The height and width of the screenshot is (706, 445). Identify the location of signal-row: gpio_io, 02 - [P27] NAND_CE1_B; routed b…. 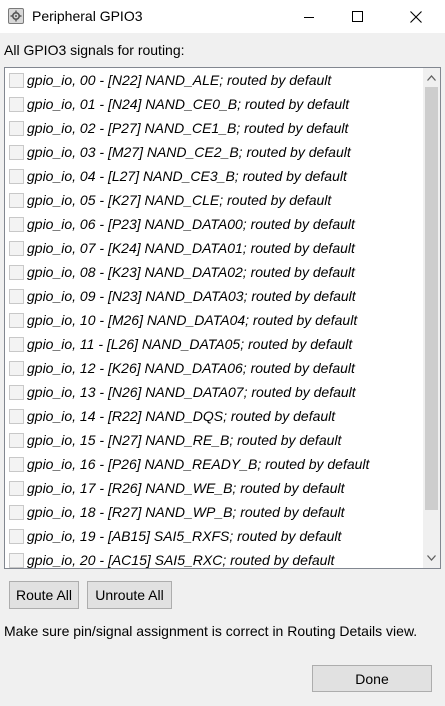
(178, 128).